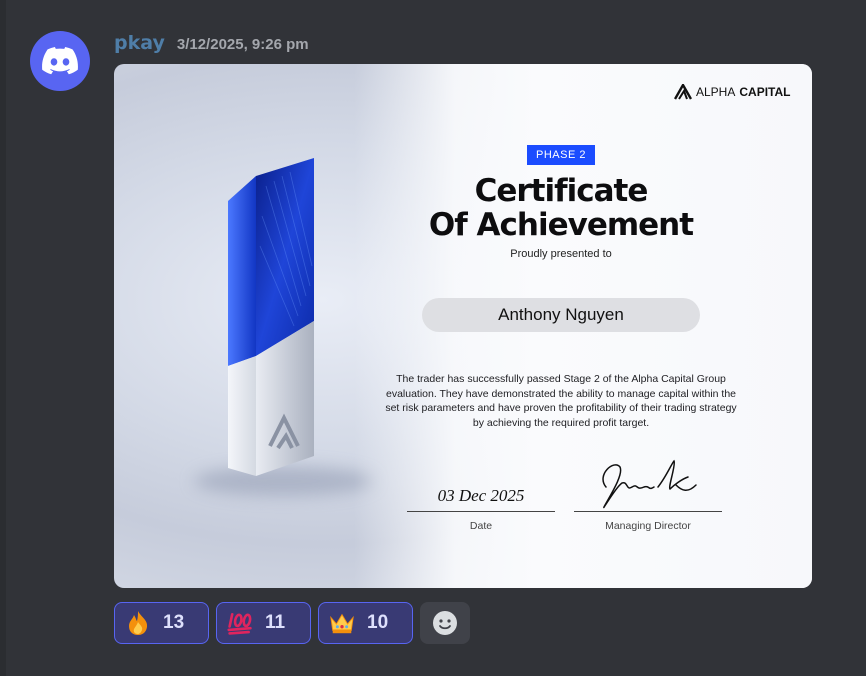 The width and height of the screenshot is (866, 676). Describe the element at coordinates (378, 622) in the screenshot. I see `reaction-count-crown: 10` at that location.